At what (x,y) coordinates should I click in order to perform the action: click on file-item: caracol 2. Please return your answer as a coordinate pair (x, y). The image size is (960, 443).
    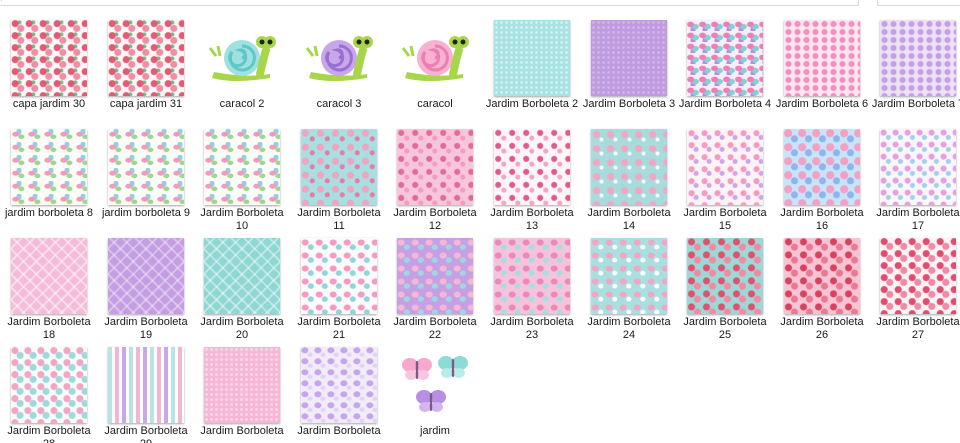
    Looking at the image, I should click on (242, 64).